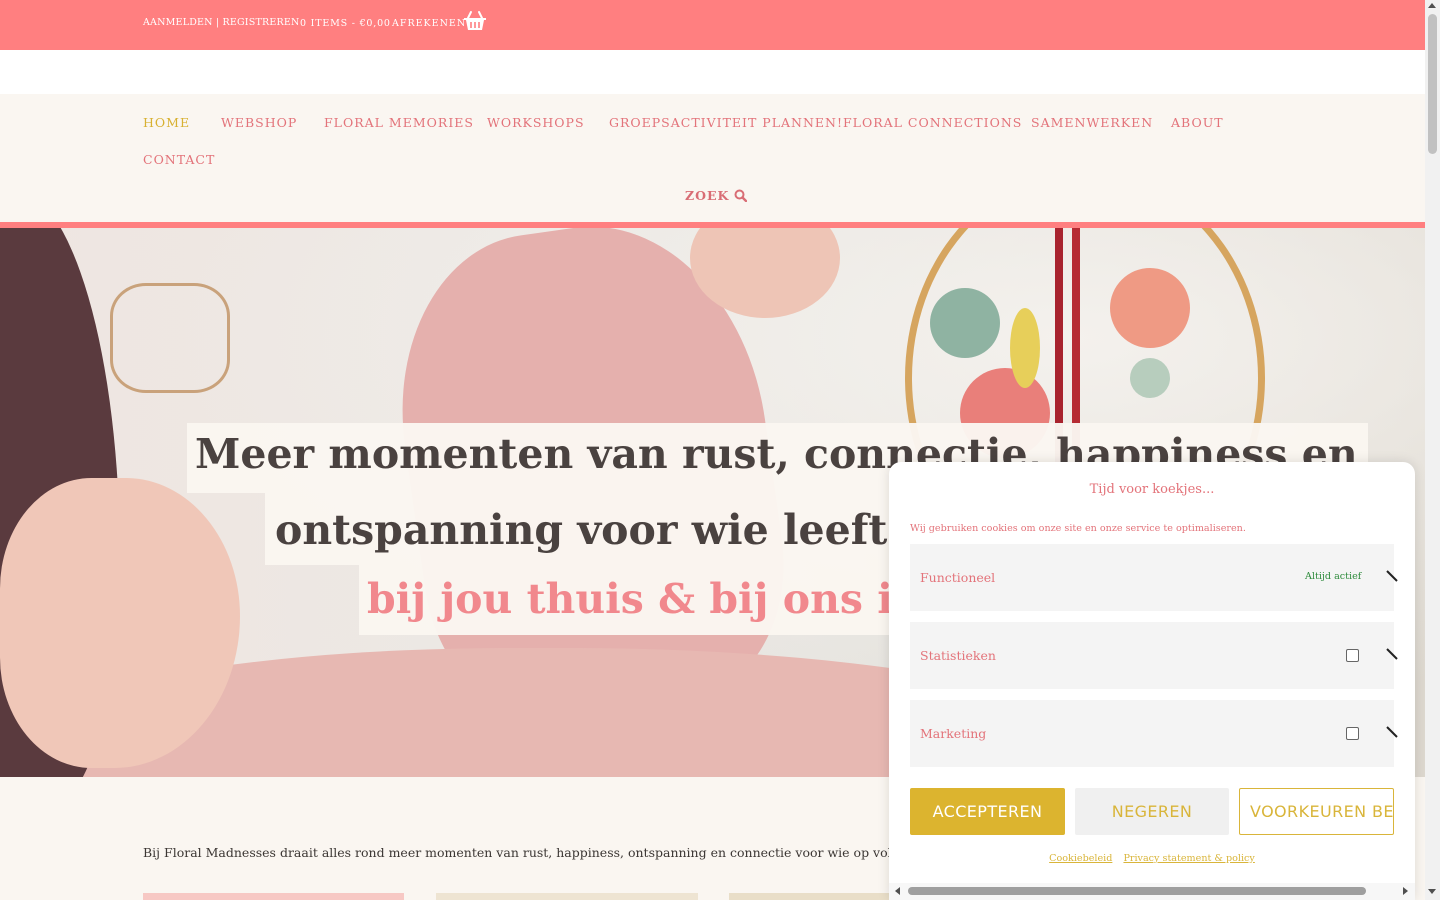  Describe the element at coordinates (726, 122) in the screenshot. I see `nav-item-groepsactiviteit: GROEPSACTIVITEIT PLANNEN!` at that location.